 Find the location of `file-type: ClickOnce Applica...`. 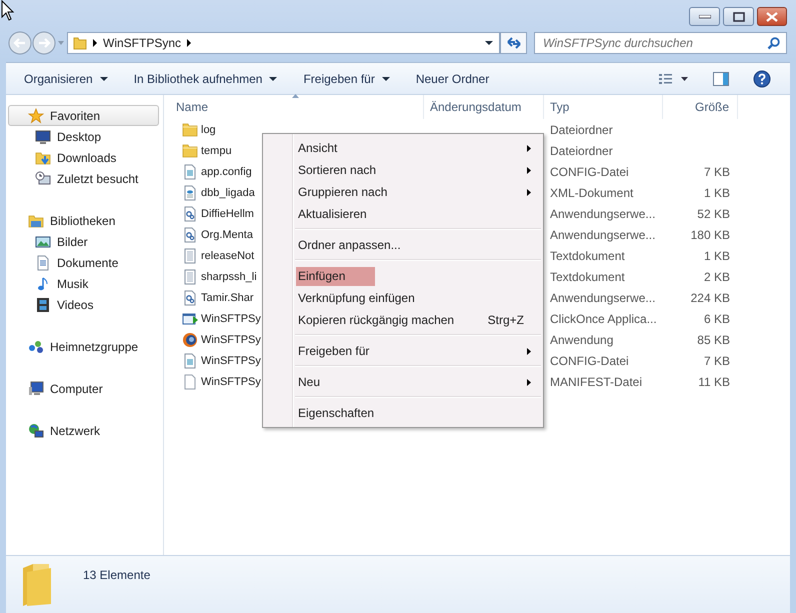

file-type: ClickOnce Applica... is located at coordinates (603, 319).